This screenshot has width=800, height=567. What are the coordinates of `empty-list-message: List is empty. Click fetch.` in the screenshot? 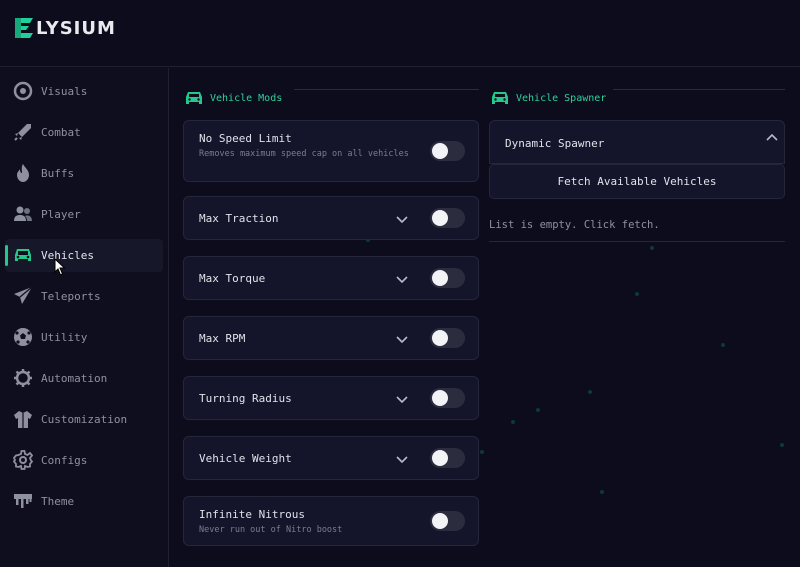 It's located at (574, 225).